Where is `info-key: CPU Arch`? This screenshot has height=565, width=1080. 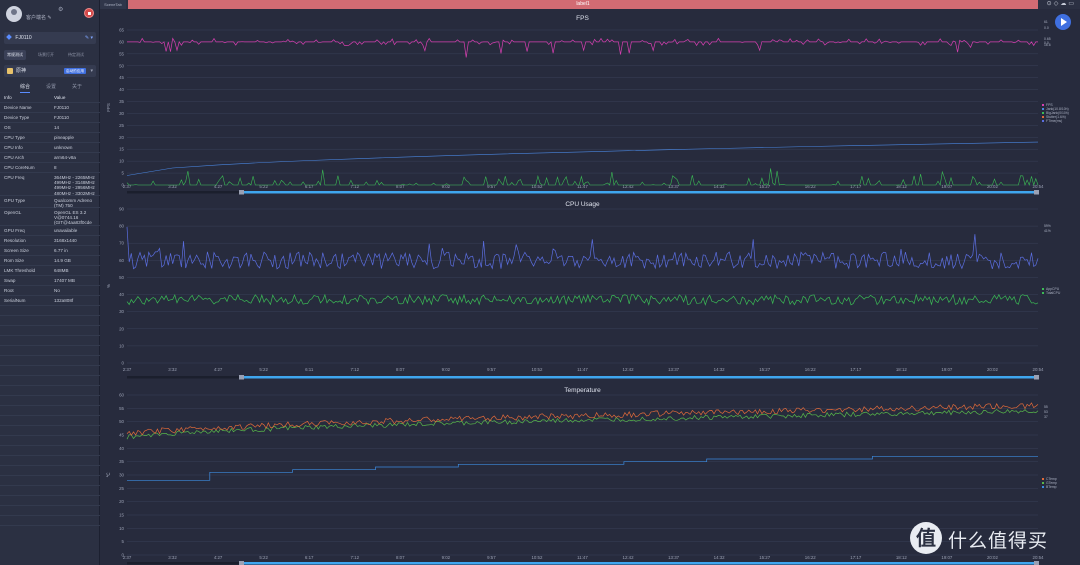 info-key: CPU Arch is located at coordinates (14, 157).